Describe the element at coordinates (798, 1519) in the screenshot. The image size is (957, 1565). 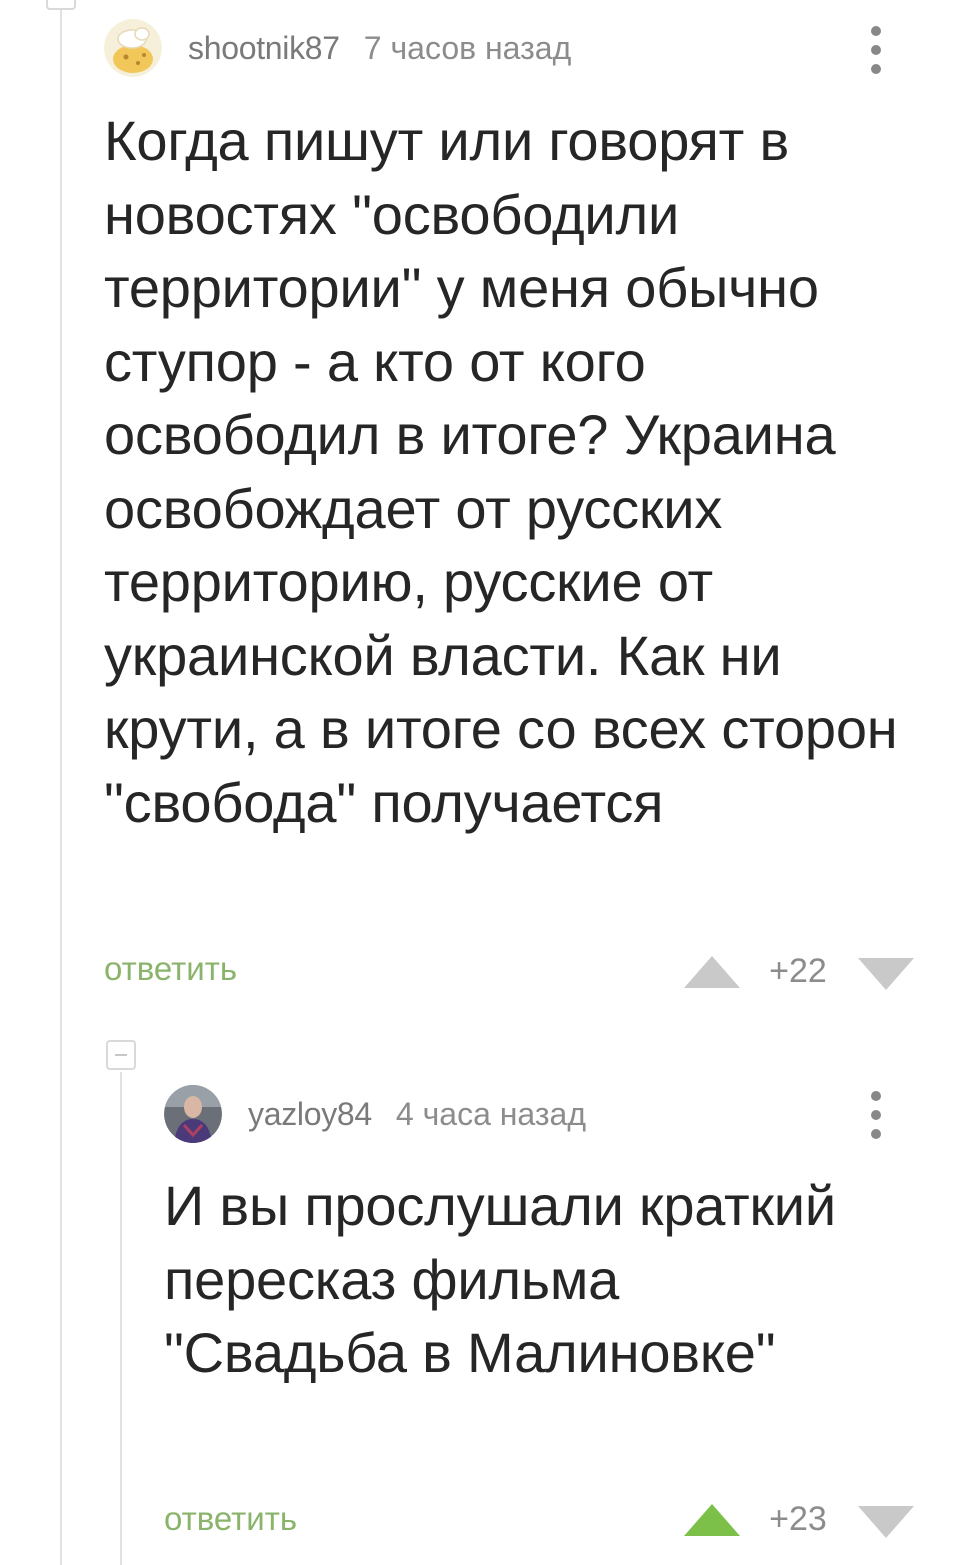
I see `comment-2-rating: +23` at that location.